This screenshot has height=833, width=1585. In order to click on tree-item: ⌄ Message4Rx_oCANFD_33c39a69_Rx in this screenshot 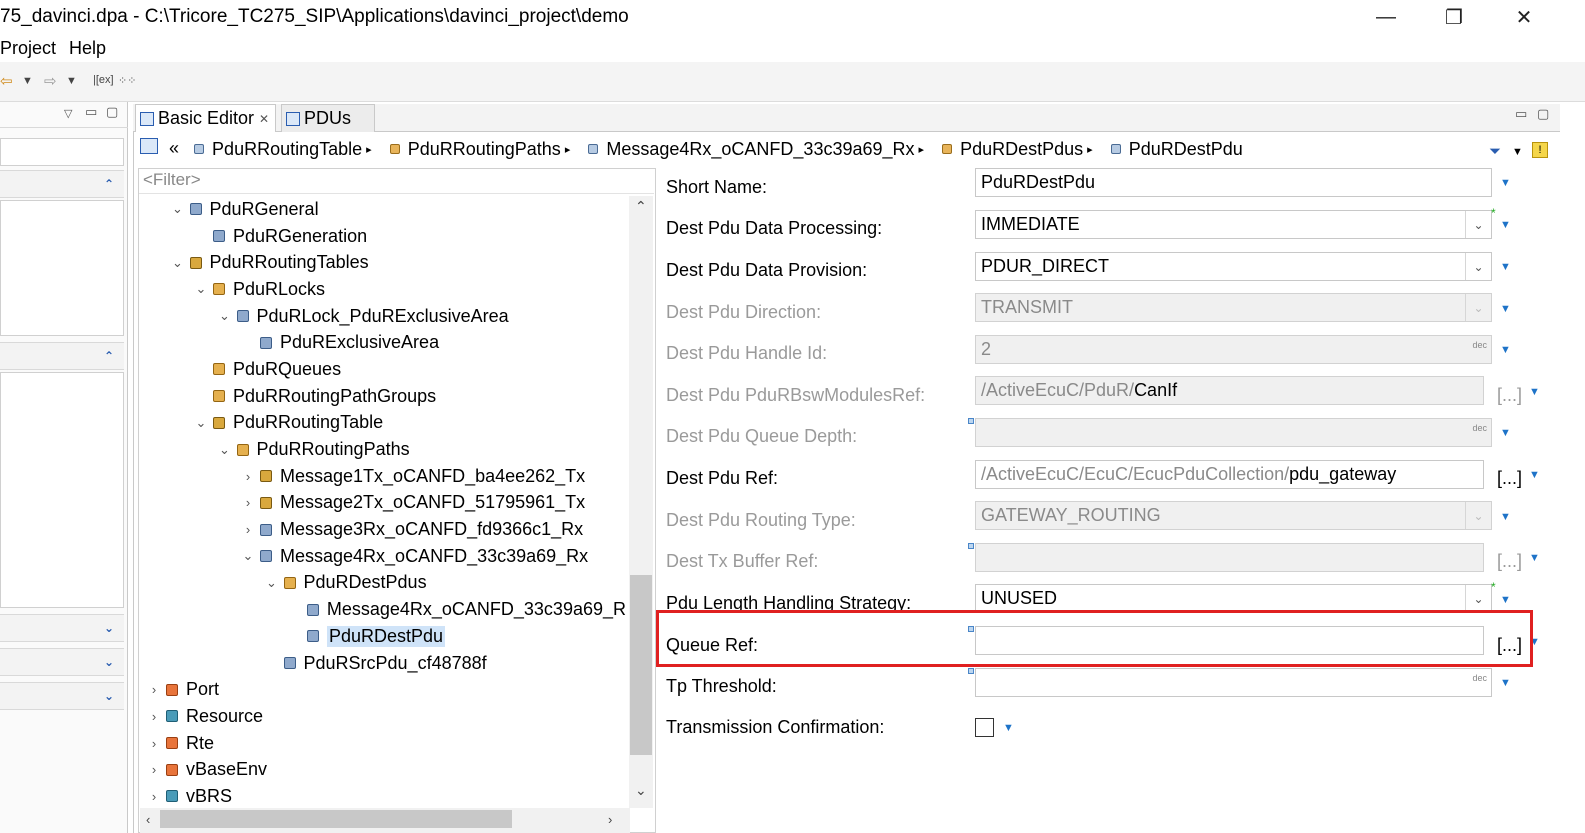, I will do `click(386, 556)`.